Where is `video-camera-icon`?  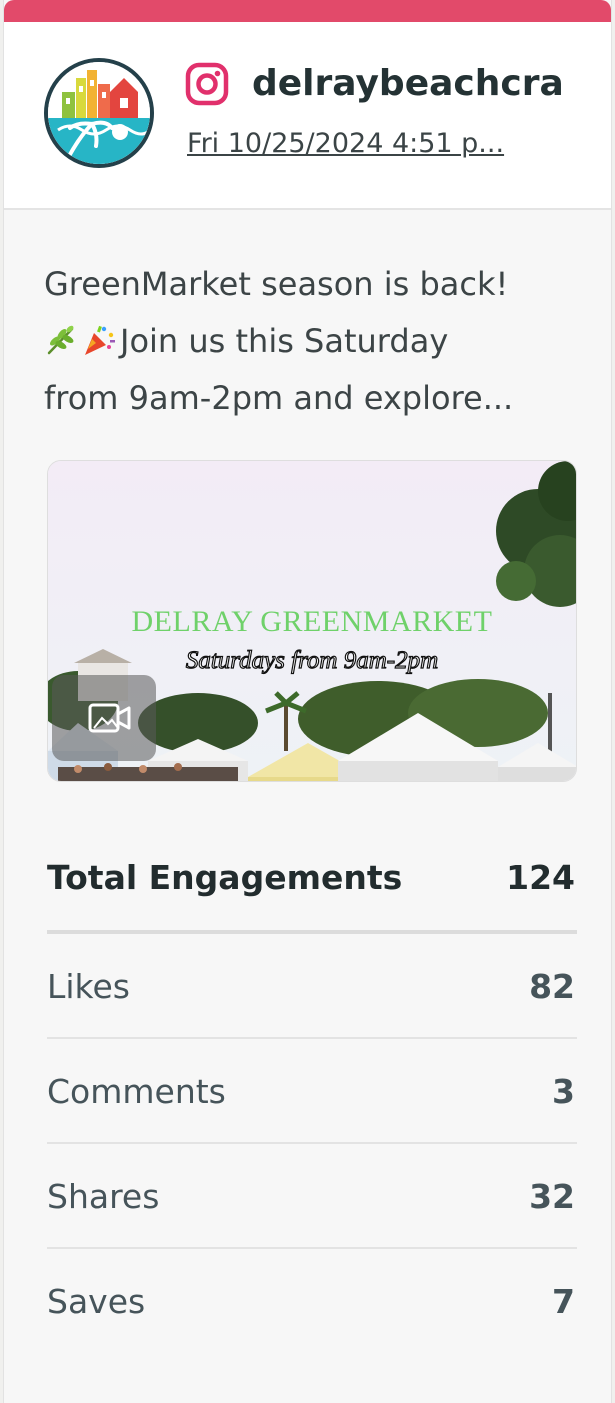 video-camera-icon is located at coordinates (109, 718).